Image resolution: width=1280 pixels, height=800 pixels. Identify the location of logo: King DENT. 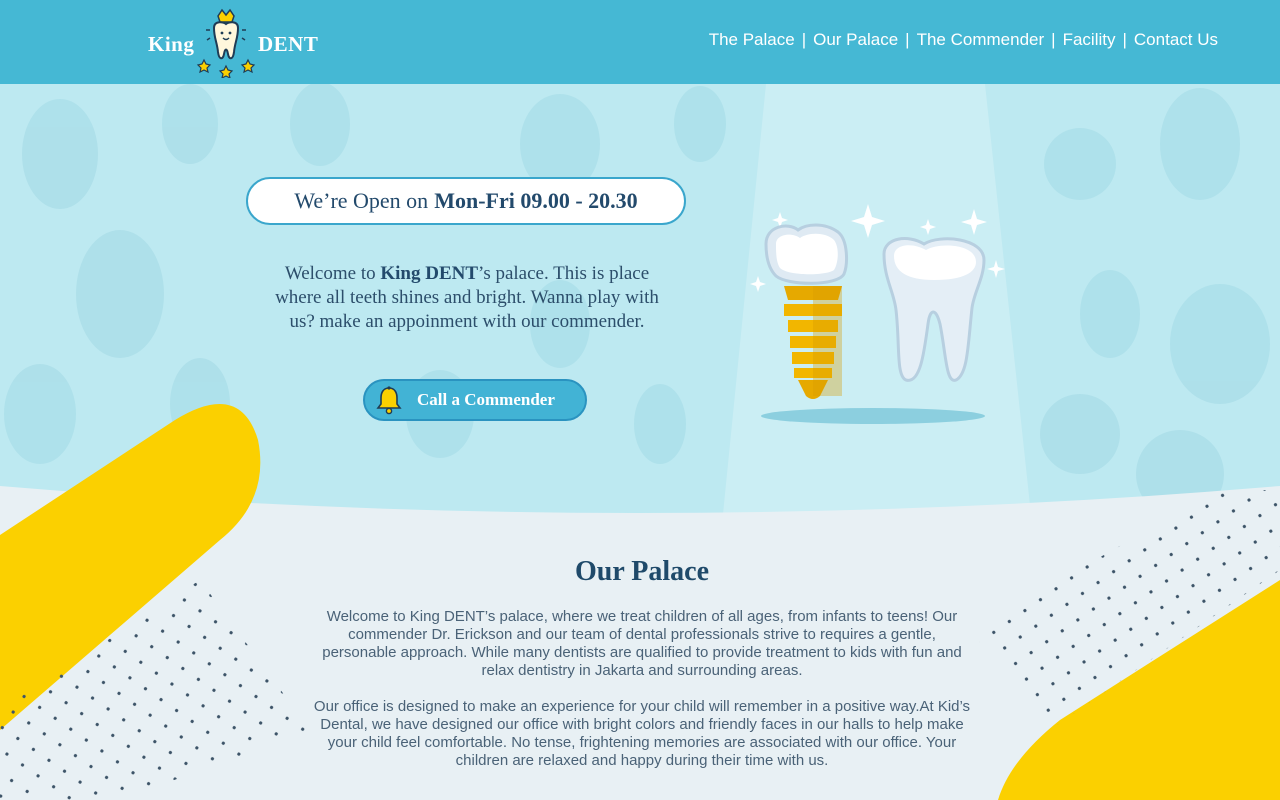
(234, 43).